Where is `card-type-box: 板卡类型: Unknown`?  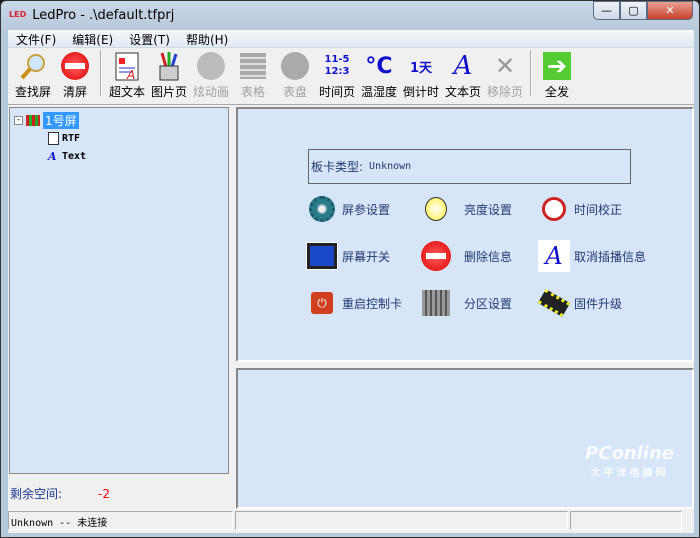
card-type-box: 板卡类型: Unknown is located at coordinates (469, 166).